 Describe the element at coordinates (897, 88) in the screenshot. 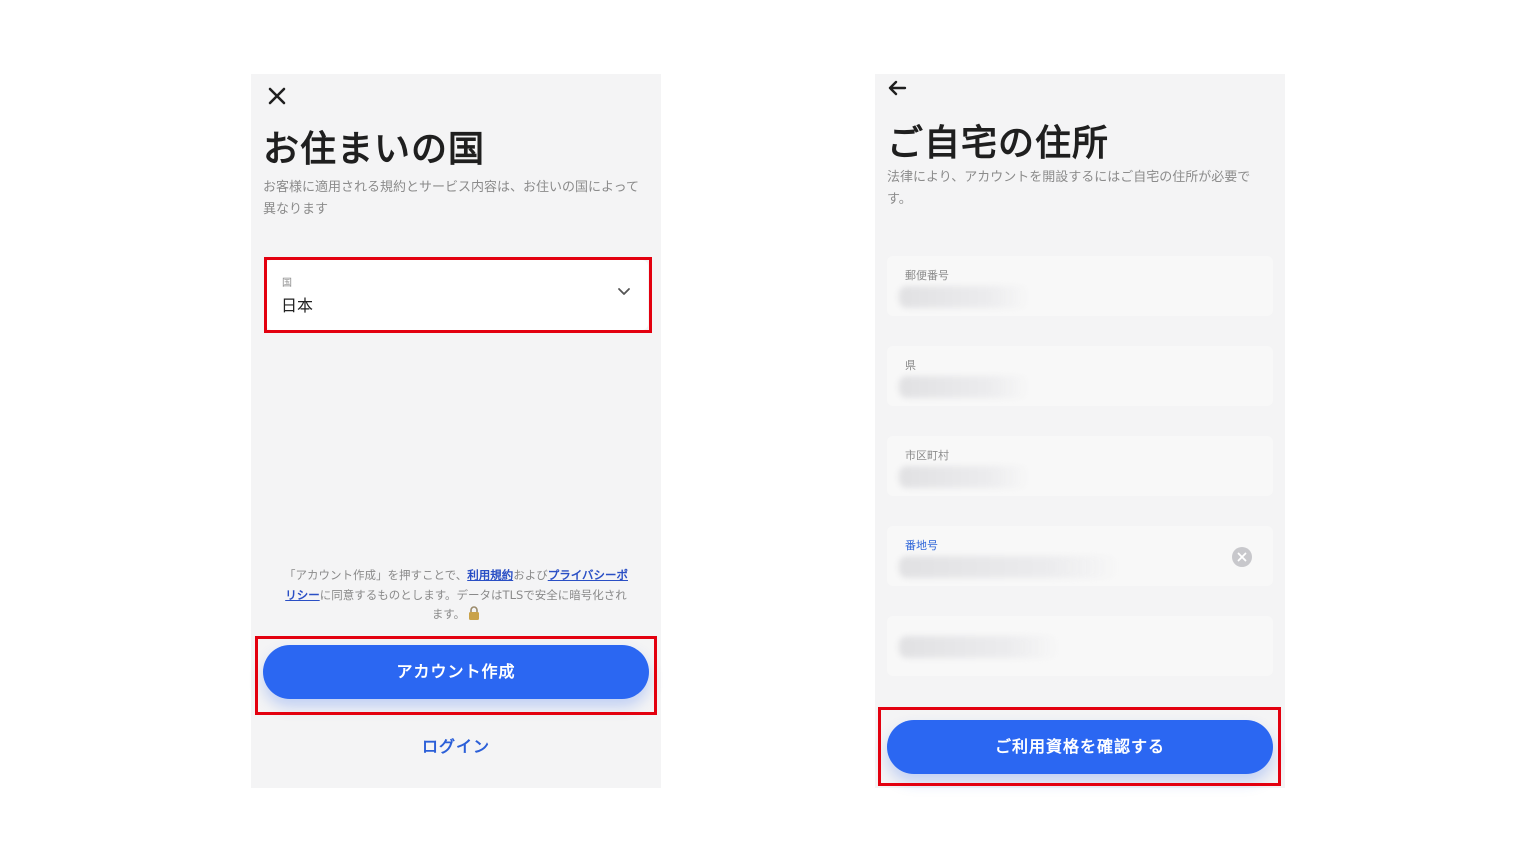

I see `arrow-left-icon` at that location.